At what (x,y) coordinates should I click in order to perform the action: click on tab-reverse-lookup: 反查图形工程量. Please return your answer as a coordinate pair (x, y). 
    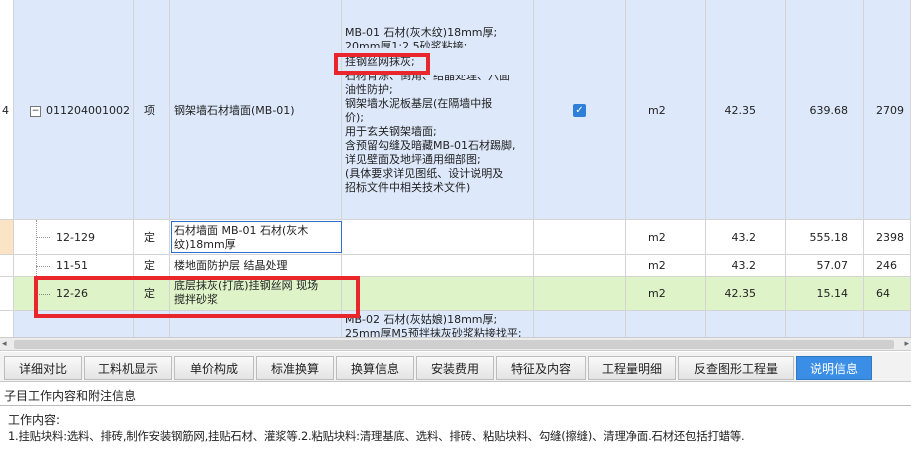
    Looking at the image, I should click on (736, 368).